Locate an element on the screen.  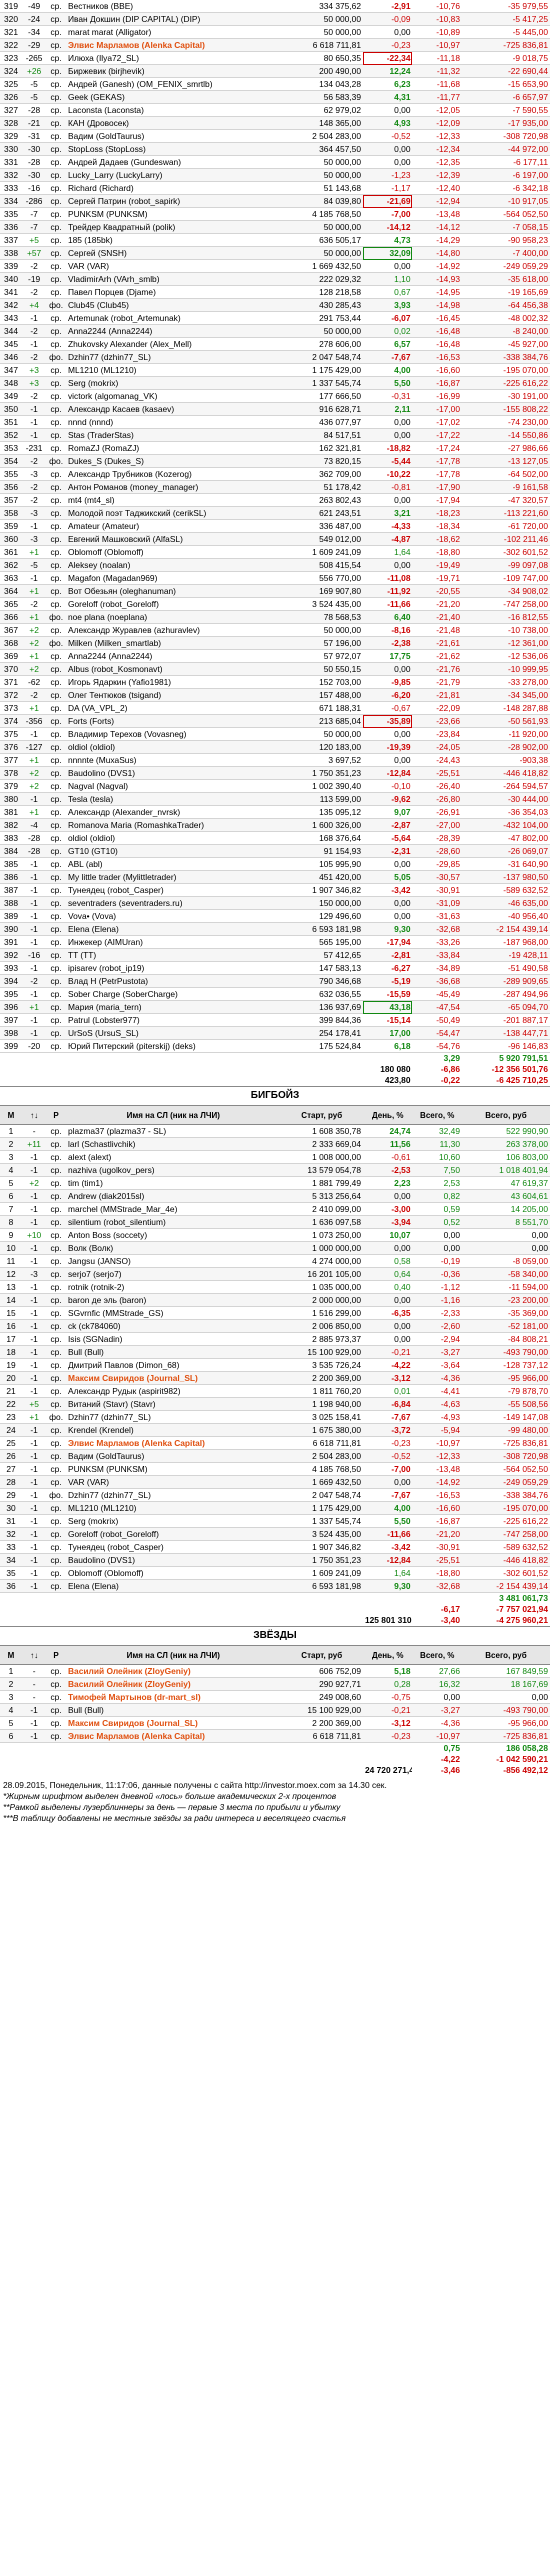
trader-name-cell: Andrew (diak2015sl) is located at coordinates (173, 1196).